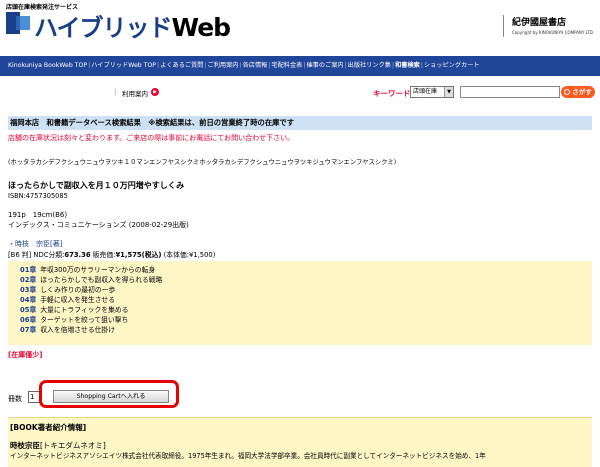 Image resolution: width=600 pixels, height=467 pixels. Describe the element at coordinates (38, 244) in the screenshot. I see `author-link: 時枝 宗臣[著]` at that location.